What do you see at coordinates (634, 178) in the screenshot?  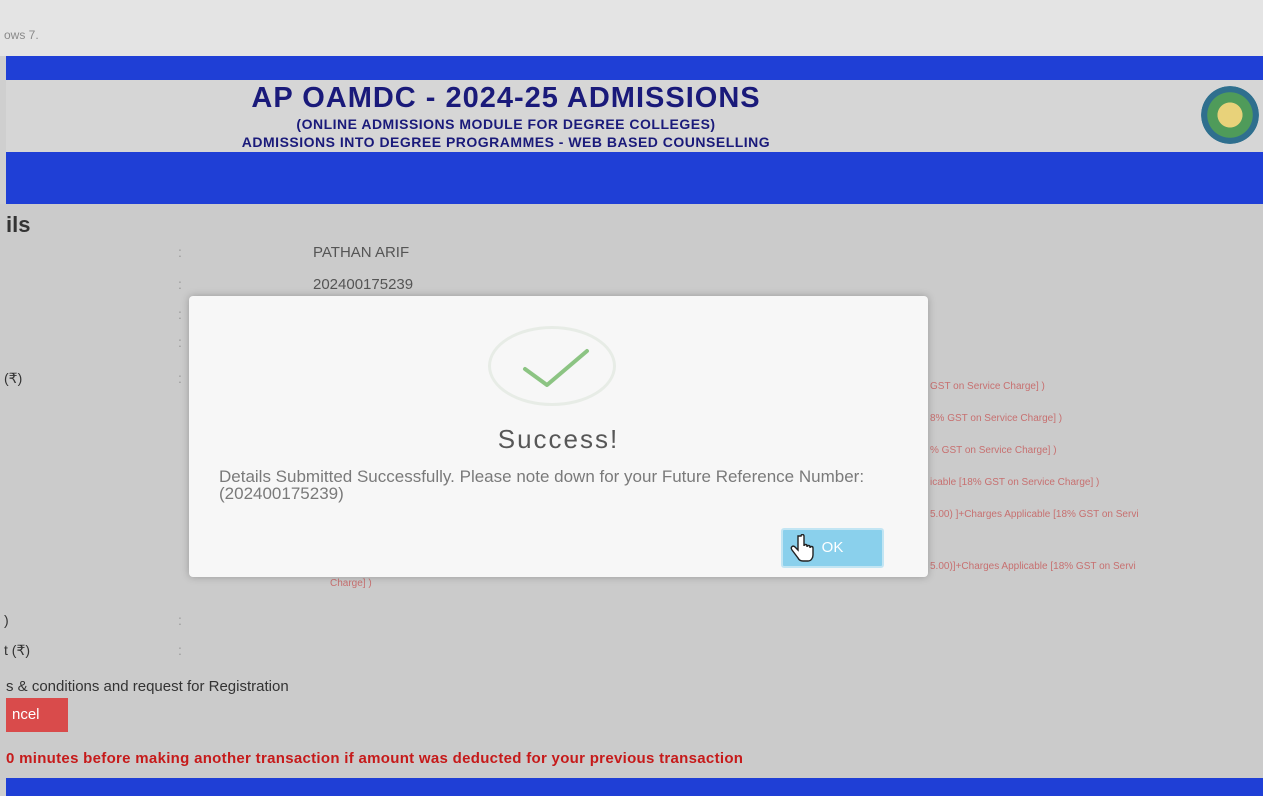 I see `header-bottom-bar` at bounding box center [634, 178].